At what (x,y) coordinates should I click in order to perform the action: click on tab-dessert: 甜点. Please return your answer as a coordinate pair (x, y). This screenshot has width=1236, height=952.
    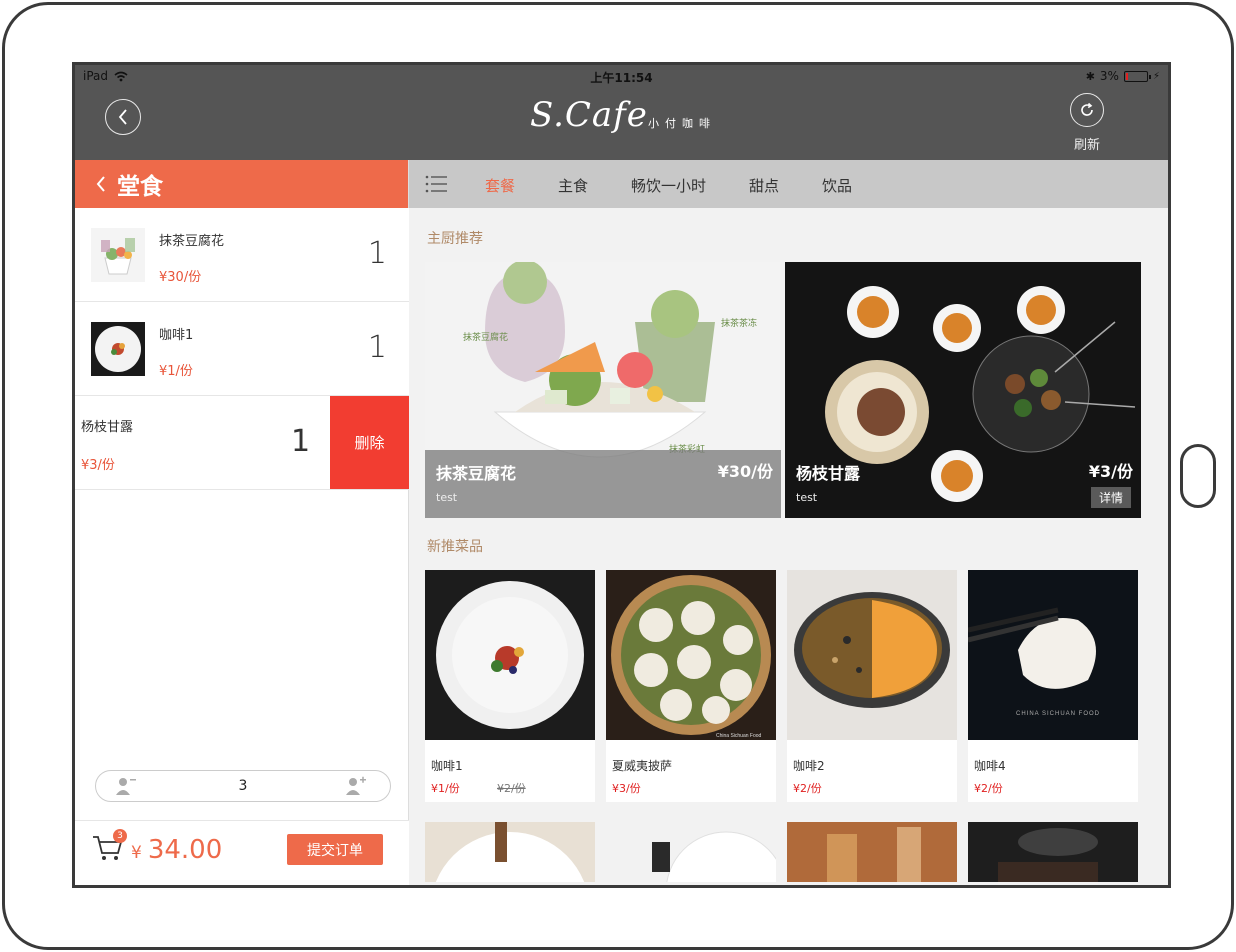
    Looking at the image, I should click on (764, 185).